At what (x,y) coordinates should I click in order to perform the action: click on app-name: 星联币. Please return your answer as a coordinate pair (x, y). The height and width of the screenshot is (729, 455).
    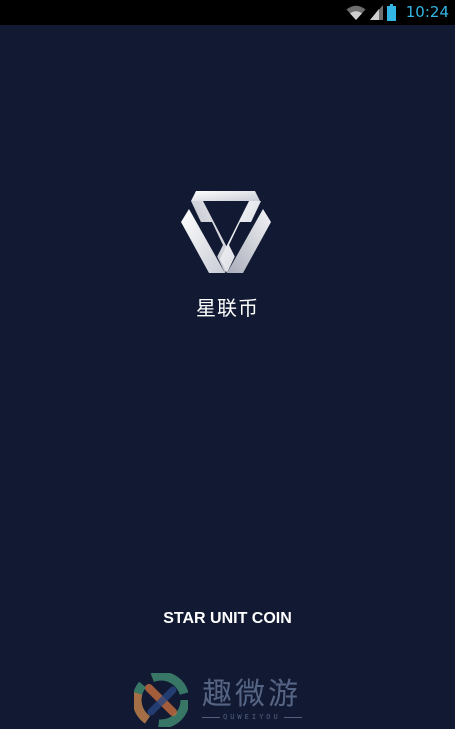
    Looking at the image, I should click on (227, 308).